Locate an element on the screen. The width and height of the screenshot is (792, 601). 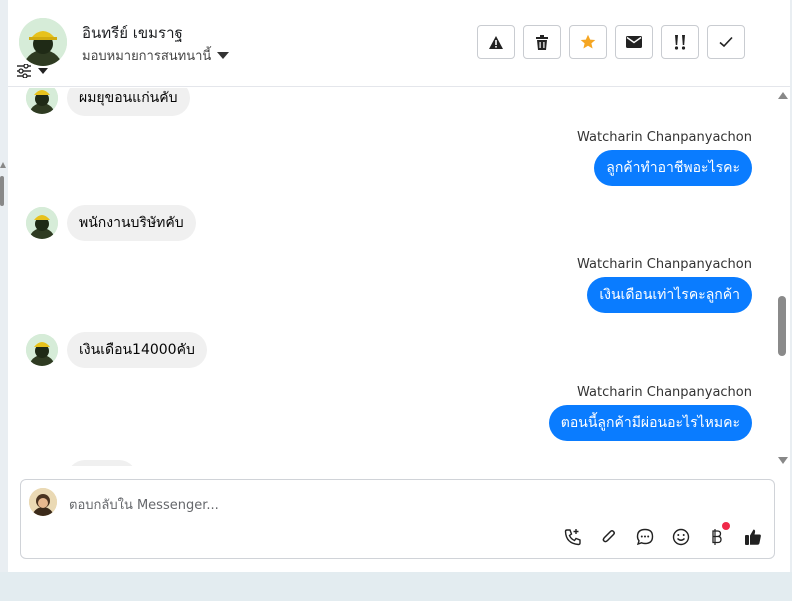
emoji-button is located at coordinates (681, 537).